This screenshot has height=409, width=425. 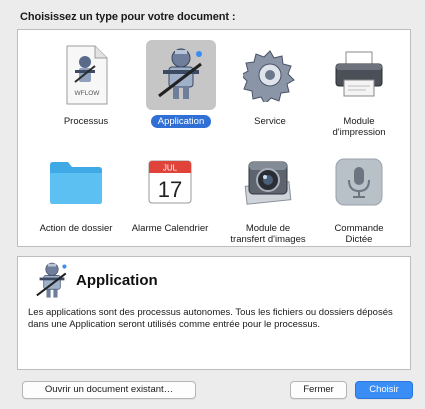 I want to click on tile-action-dossier: Action de dossier, so click(x=76, y=190).